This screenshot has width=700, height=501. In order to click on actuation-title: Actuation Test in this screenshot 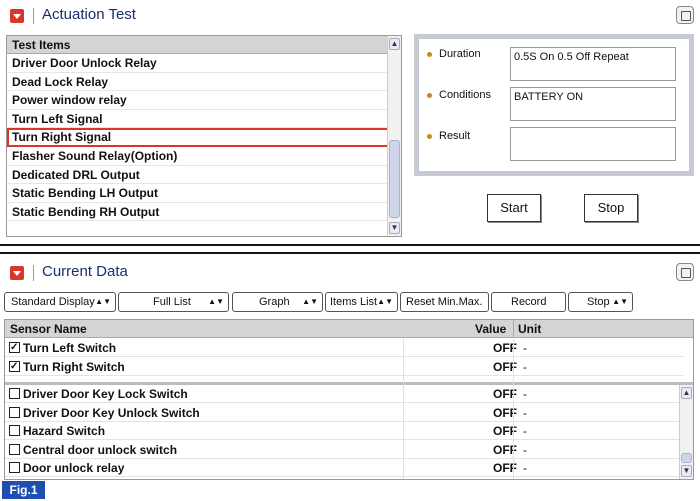, I will do `click(89, 14)`.